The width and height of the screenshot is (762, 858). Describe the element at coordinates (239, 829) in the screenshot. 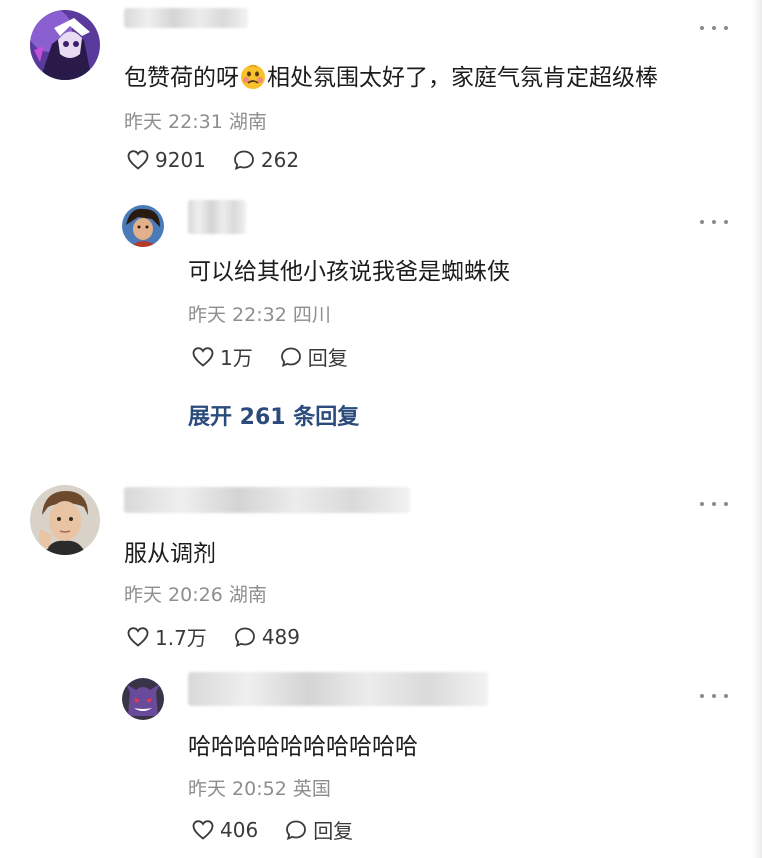

I see `like-count: 406` at that location.